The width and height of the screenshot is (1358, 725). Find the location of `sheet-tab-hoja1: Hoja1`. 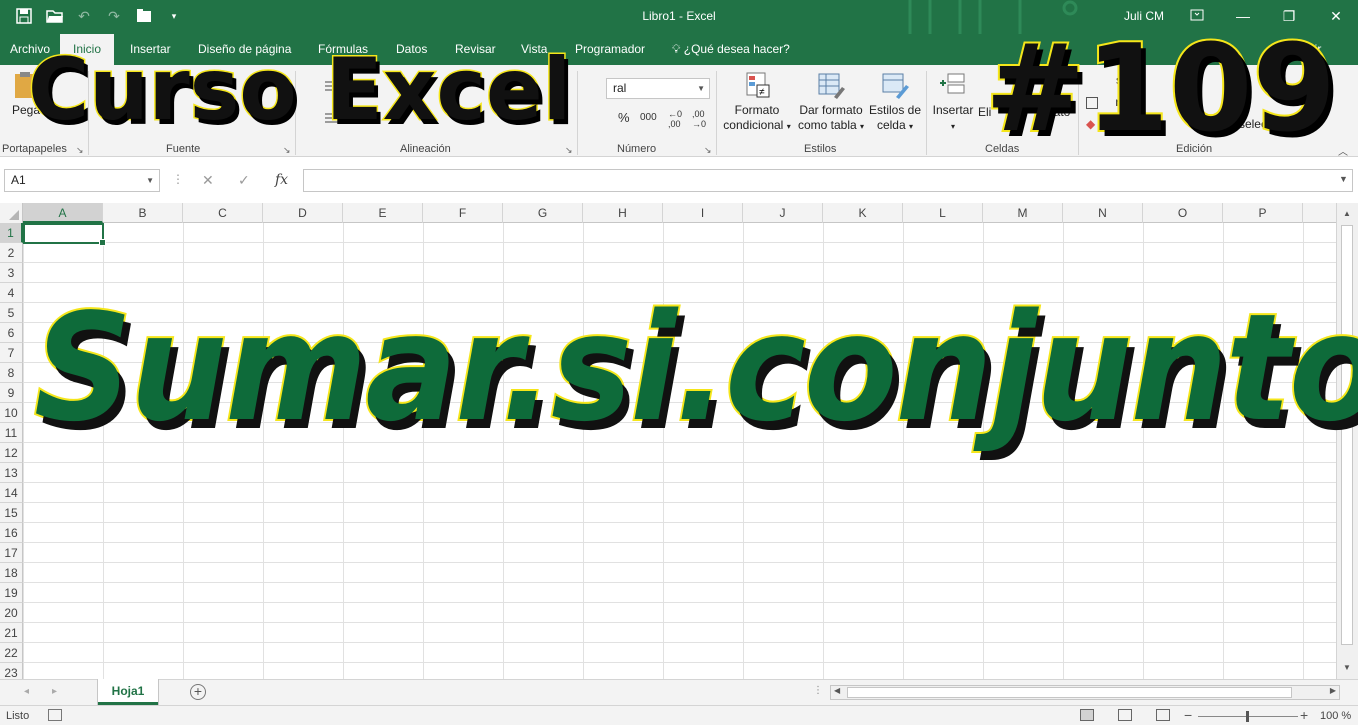

sheet-tab-hoja1: Hoja1 is located at coordinates (128, 692).